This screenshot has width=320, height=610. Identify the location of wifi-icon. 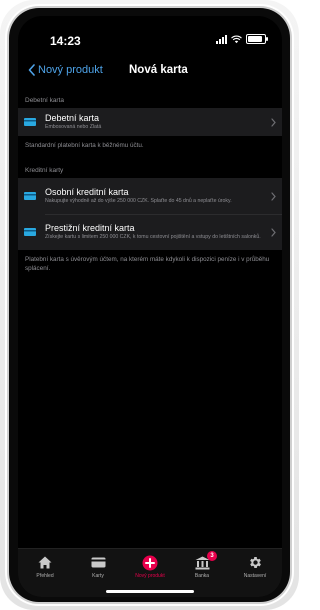
(236, 38).